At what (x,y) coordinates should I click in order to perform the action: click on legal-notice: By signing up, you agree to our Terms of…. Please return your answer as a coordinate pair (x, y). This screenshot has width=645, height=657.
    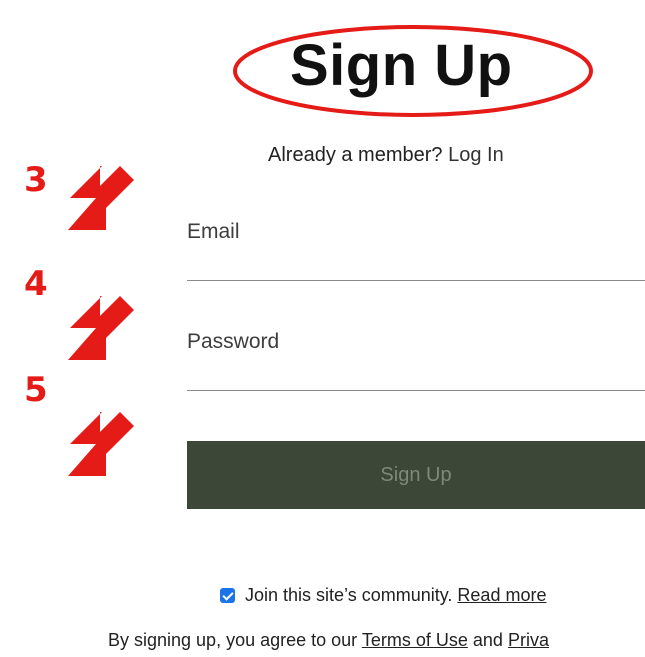
    Looking at the image, I should click on (328, 640).